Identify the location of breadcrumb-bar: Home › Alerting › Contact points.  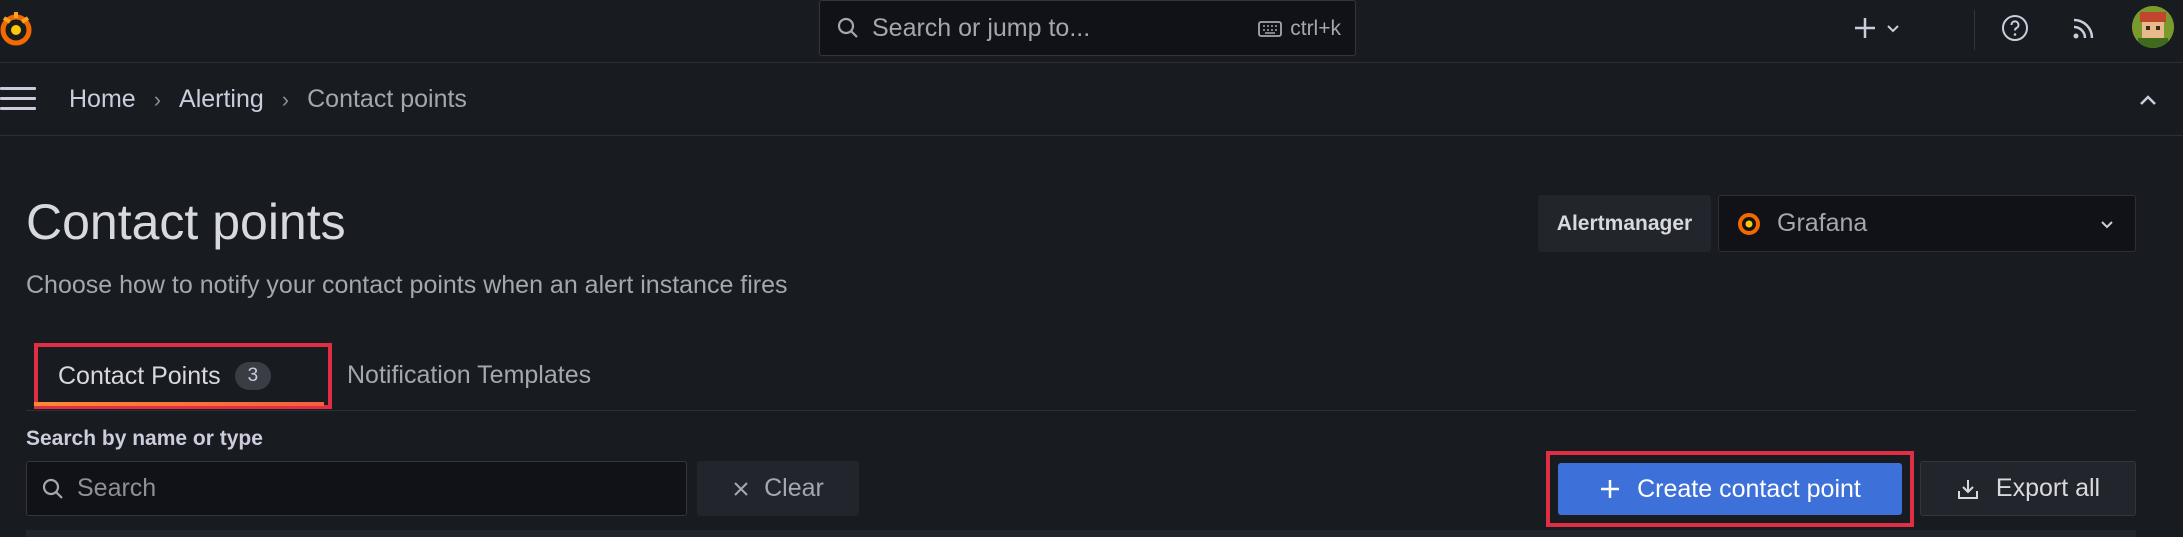
(1091, 99).